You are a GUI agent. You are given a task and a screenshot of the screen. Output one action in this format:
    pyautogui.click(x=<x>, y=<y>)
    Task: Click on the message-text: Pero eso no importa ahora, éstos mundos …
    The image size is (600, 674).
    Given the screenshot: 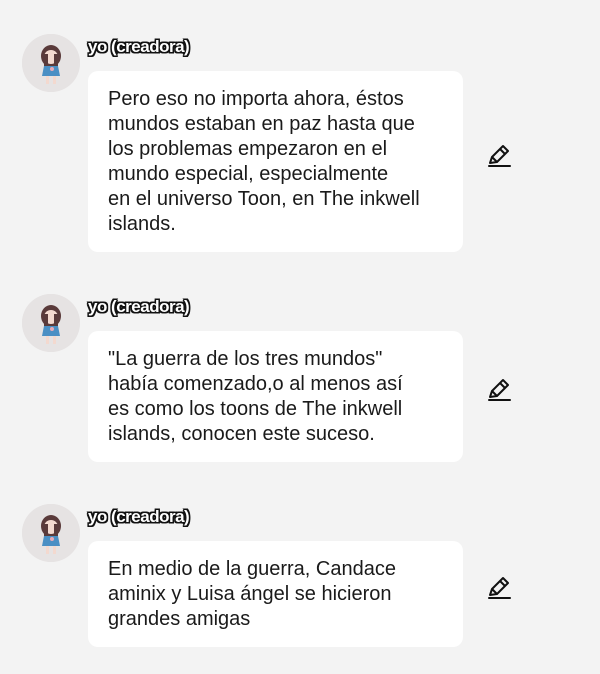 What is the action you would take?
    pyautogui.click(x=264, y=161)
    